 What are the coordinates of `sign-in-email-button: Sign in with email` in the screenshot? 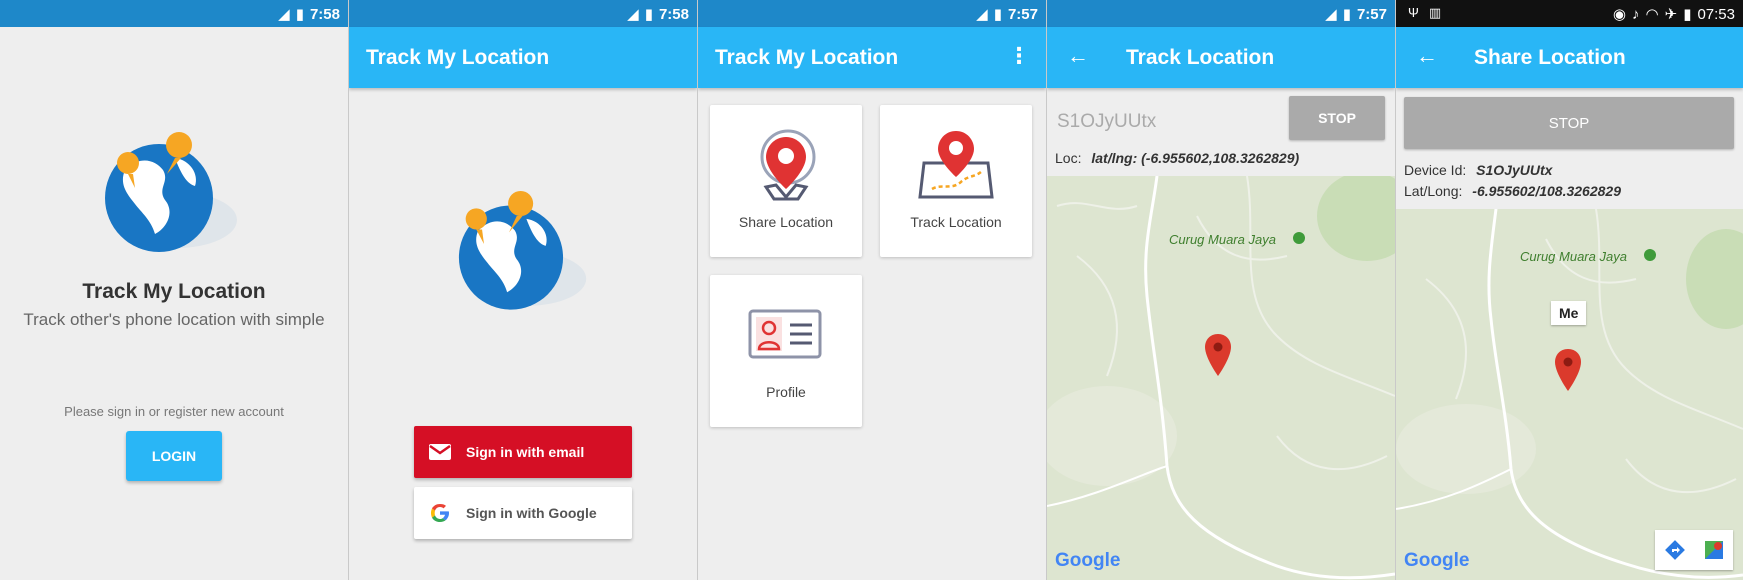 It's located at (523, 452).